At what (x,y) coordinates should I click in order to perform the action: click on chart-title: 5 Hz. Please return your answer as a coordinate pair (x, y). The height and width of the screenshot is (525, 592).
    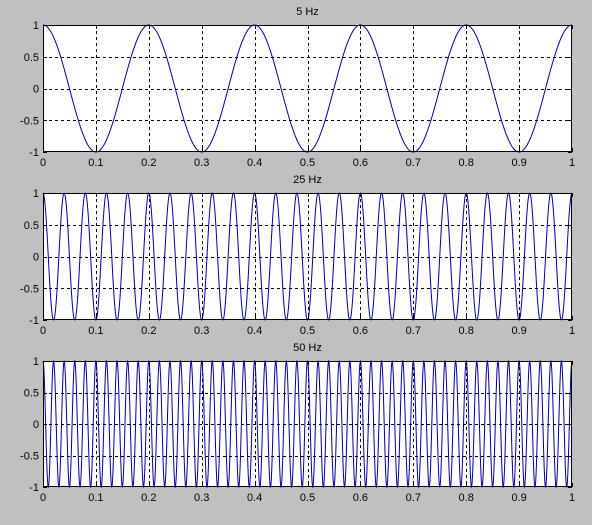
    Looking at the image, I should click on (307, 12).